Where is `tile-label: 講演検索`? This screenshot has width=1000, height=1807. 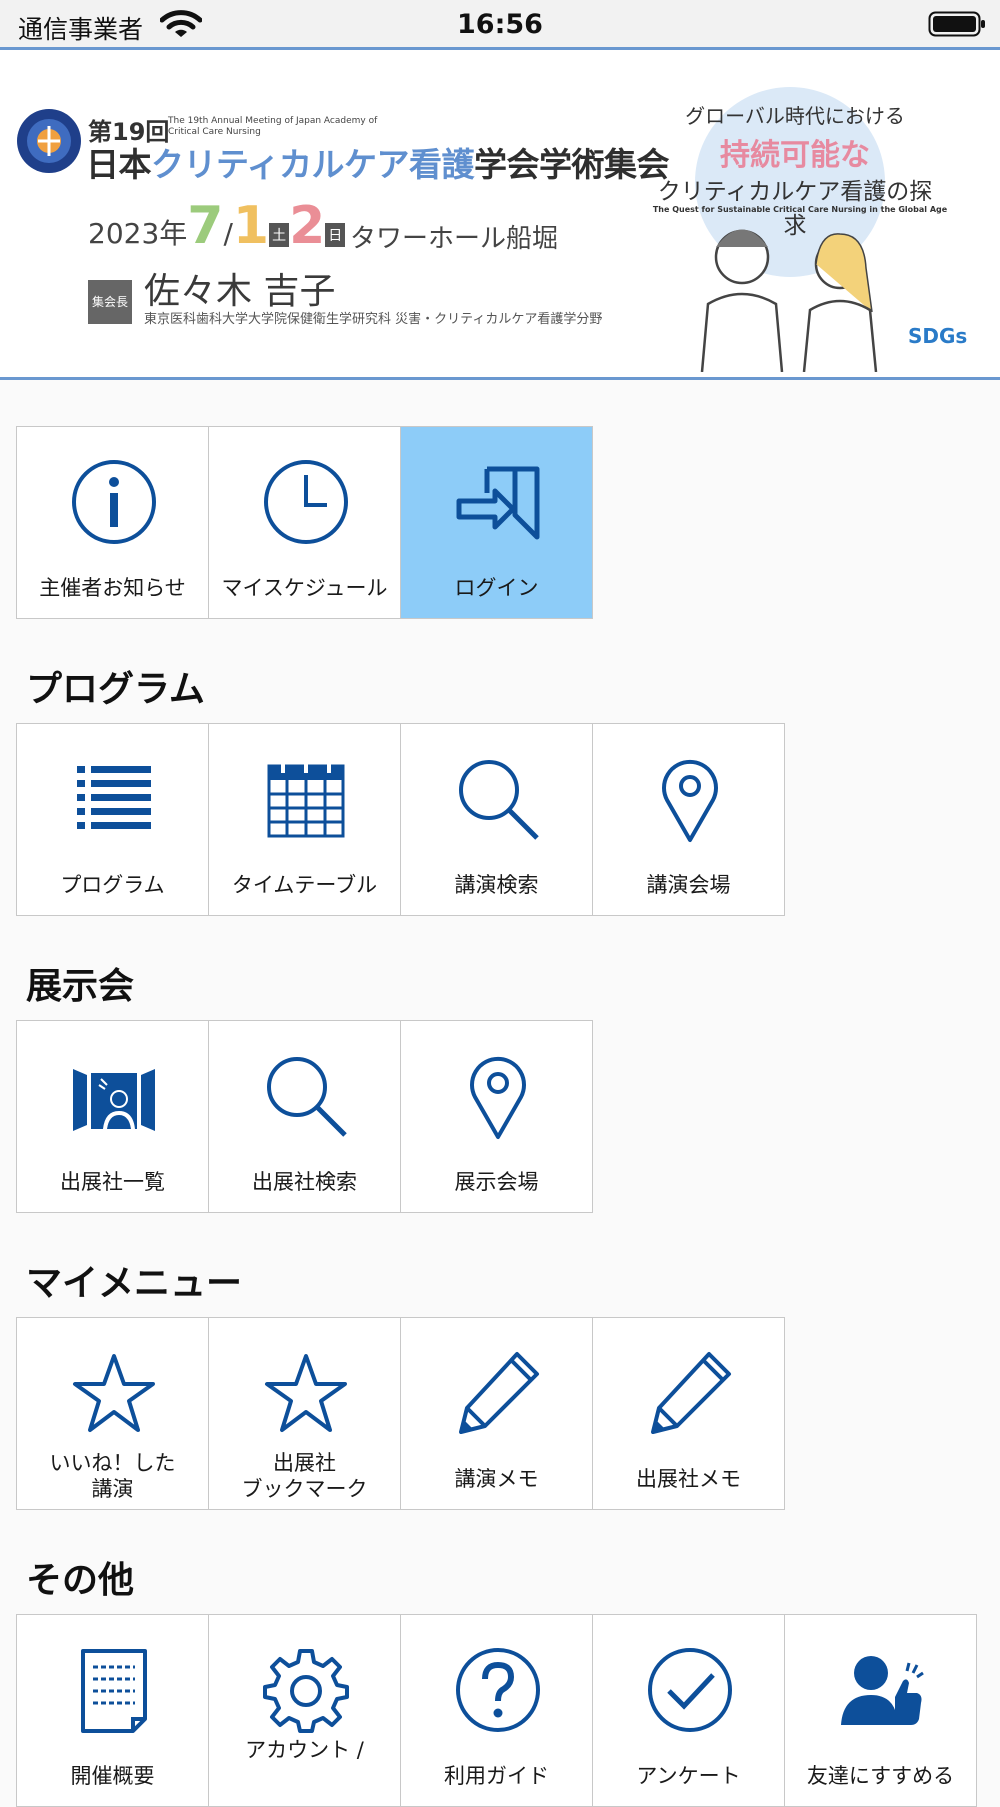
tile-label: 講演検索 is located at coordinates (496, 885).